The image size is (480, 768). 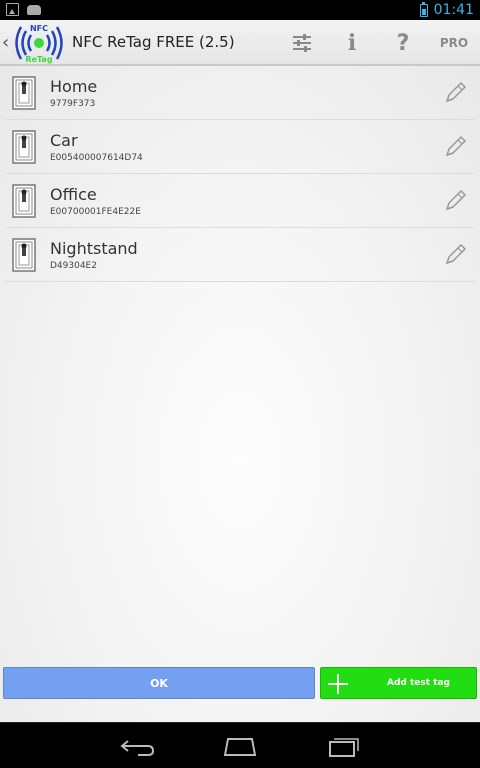 What do you see at coordinates (39, 43) in the screenshot?
I see `nfc-retag-logo-icon: NFC ReTag` at bounding box center [39, 43].